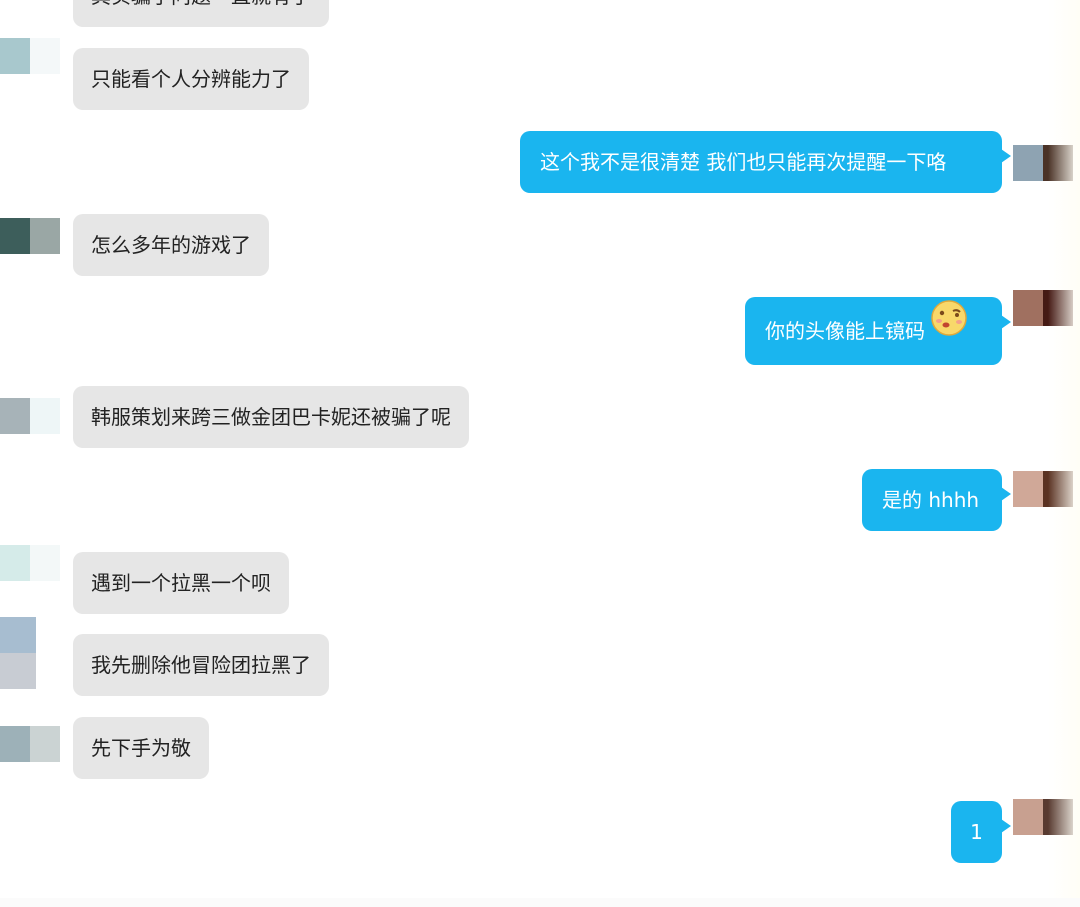 Image resolution: width=1080 pixels, height=907 pixels. I want to click on message-bubble-incoming: 只能看个人分辨能力了, so click(191, 79).